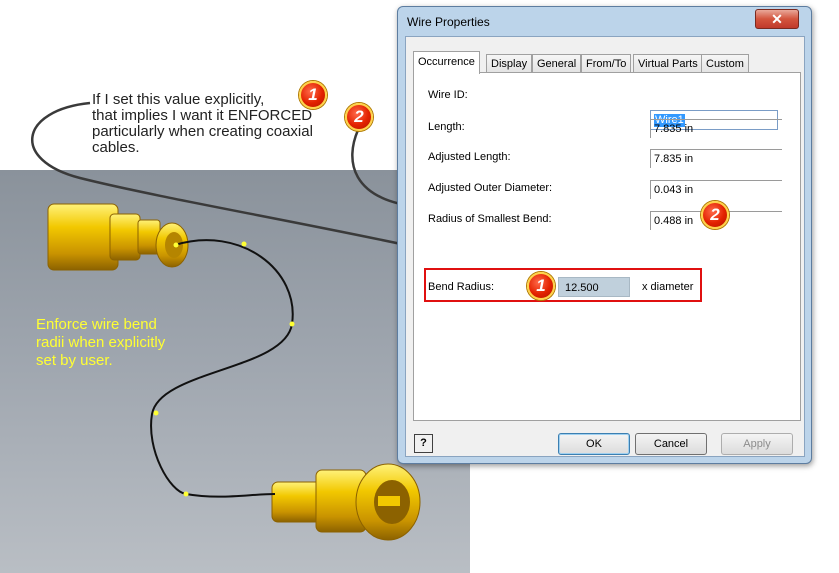 Image resolution: width=839 pixels, height=573 pixels. I want to click on bend-radius-label: Bend Radius:, so click(461, 287).